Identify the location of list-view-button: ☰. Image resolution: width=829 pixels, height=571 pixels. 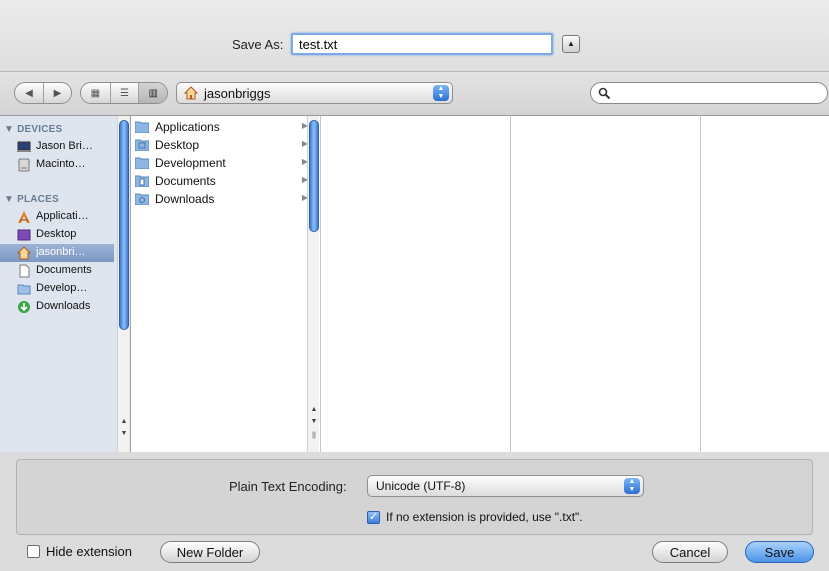
(124, 93).